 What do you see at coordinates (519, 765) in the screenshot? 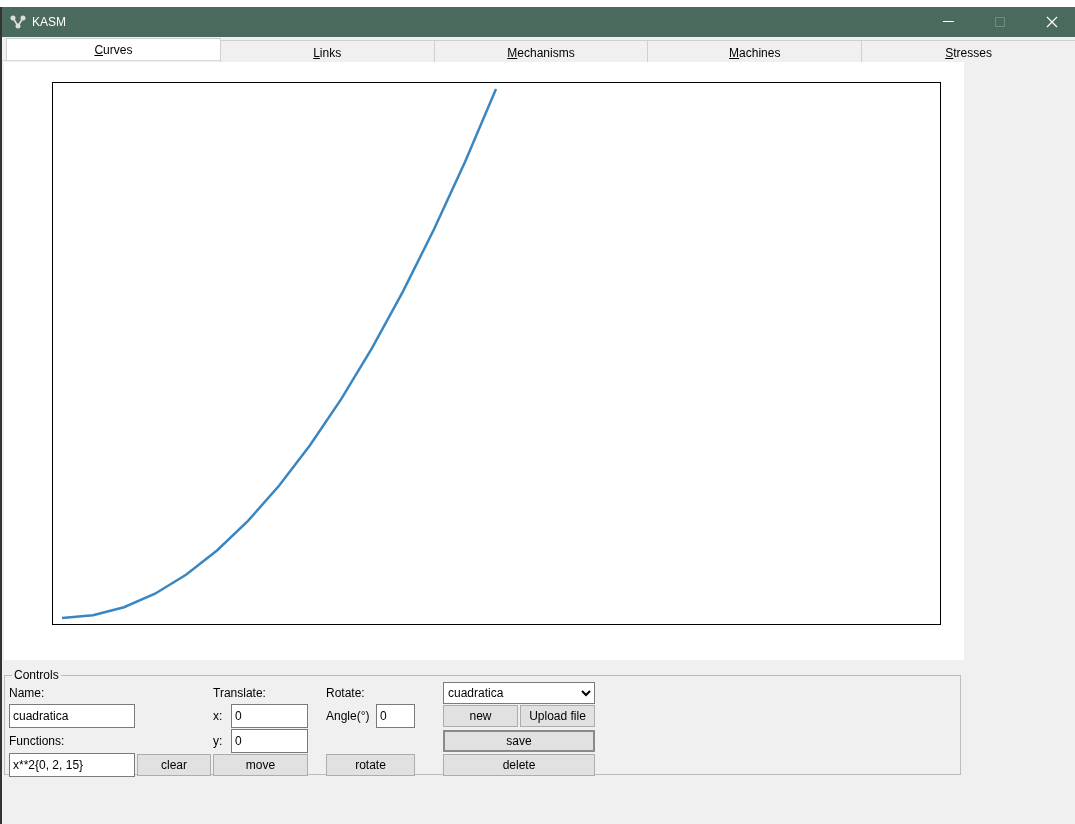
I see `delete-button: delete` at bounding box center [519, 765].